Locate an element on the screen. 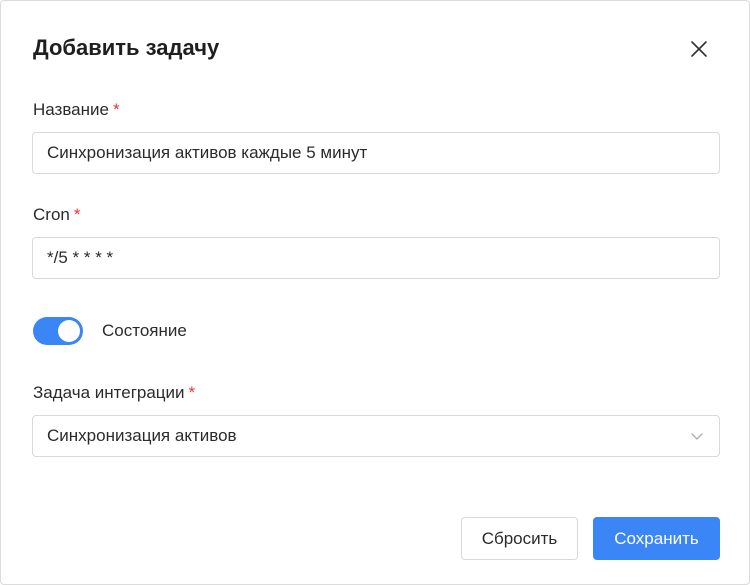 This screenshot has width=750, height=585. state-toggle is located at coordinates (58, 331).